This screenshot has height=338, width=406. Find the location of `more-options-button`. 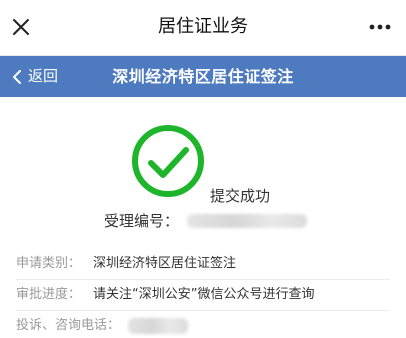

more-options-button is located at coordinates (380, 27).